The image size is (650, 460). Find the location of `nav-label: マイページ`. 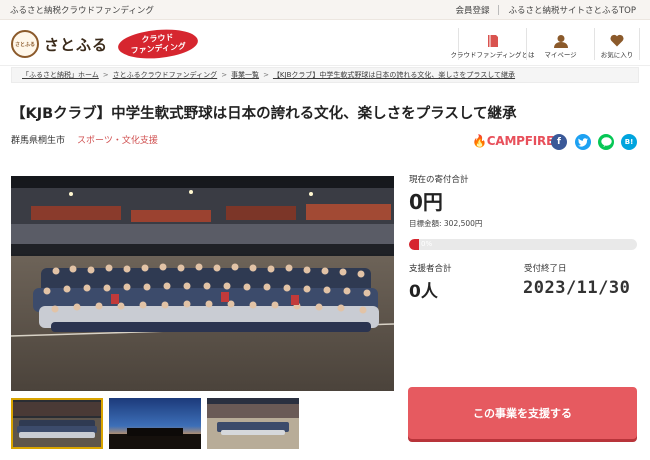

nav-label: マイページ is located at coordinates (560, 55).